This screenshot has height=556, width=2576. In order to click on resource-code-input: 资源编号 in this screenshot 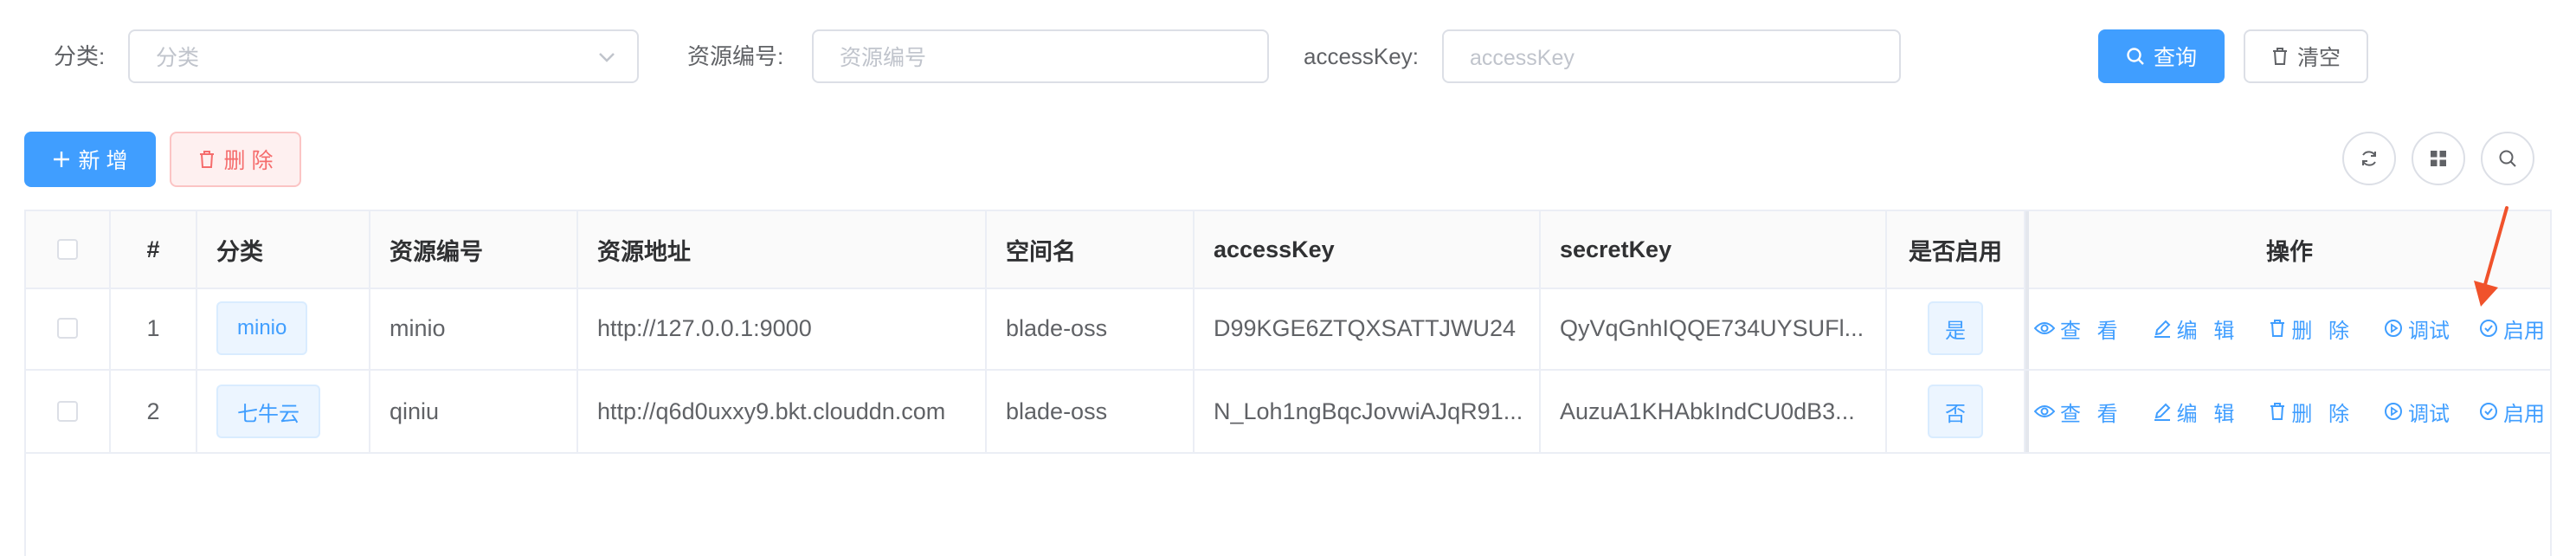, I will do `click(1040, 56)`.